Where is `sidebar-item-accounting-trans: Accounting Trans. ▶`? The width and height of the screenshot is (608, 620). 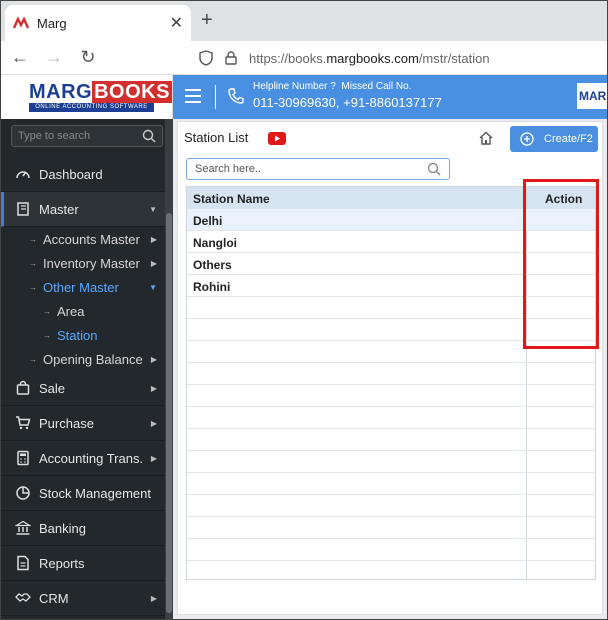
sidebar-item-accounting-trans: Accounting Trans. ▶ is located at coordinates (83, 458).